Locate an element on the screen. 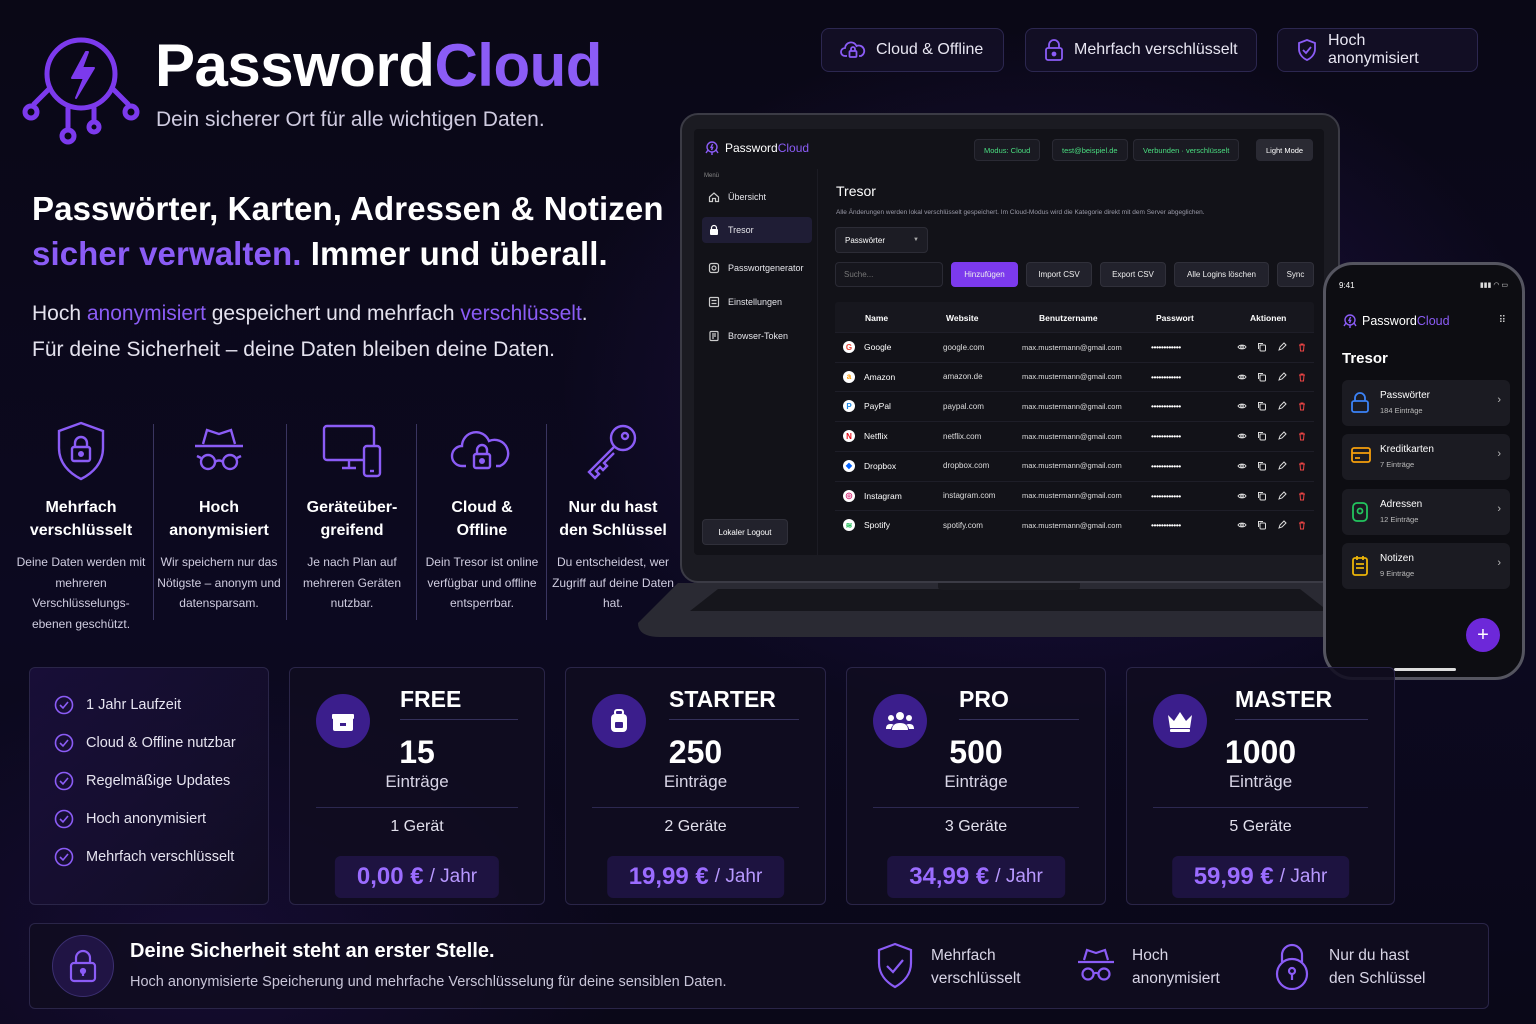  delete-all-button: Alle Logins löschen is located at coordinates (1221, 274).